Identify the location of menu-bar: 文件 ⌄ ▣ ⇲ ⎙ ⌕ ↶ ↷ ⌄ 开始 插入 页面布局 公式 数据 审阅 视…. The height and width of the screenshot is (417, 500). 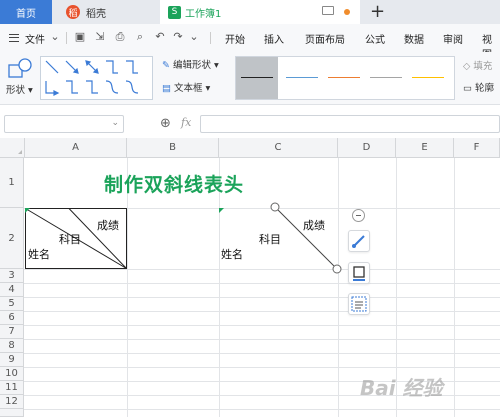
(250, 42).